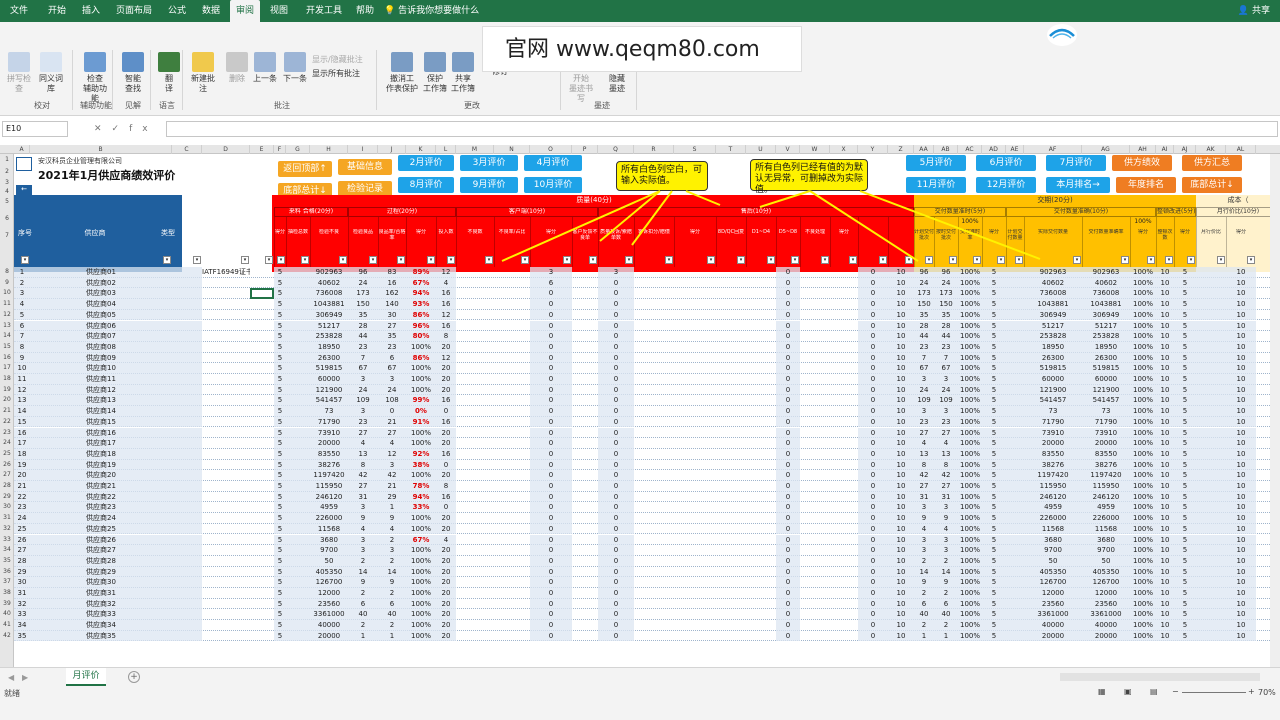 This screenshot has width=1280, height=720. Describe the element at coordinates (421, 465) in the screenshot. I see `data-cell: 38%` at that location.